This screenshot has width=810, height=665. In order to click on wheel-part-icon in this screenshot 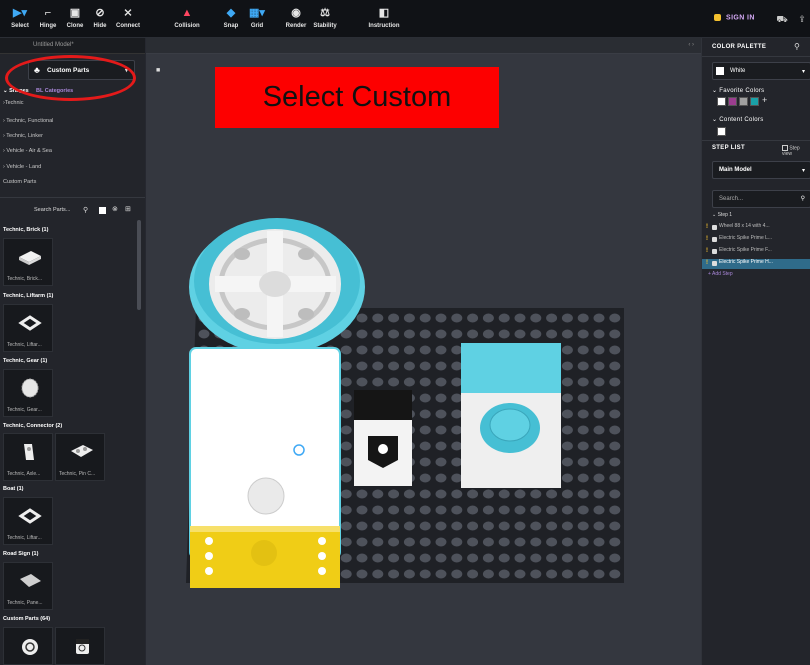, I will do `click(30, 647)`.